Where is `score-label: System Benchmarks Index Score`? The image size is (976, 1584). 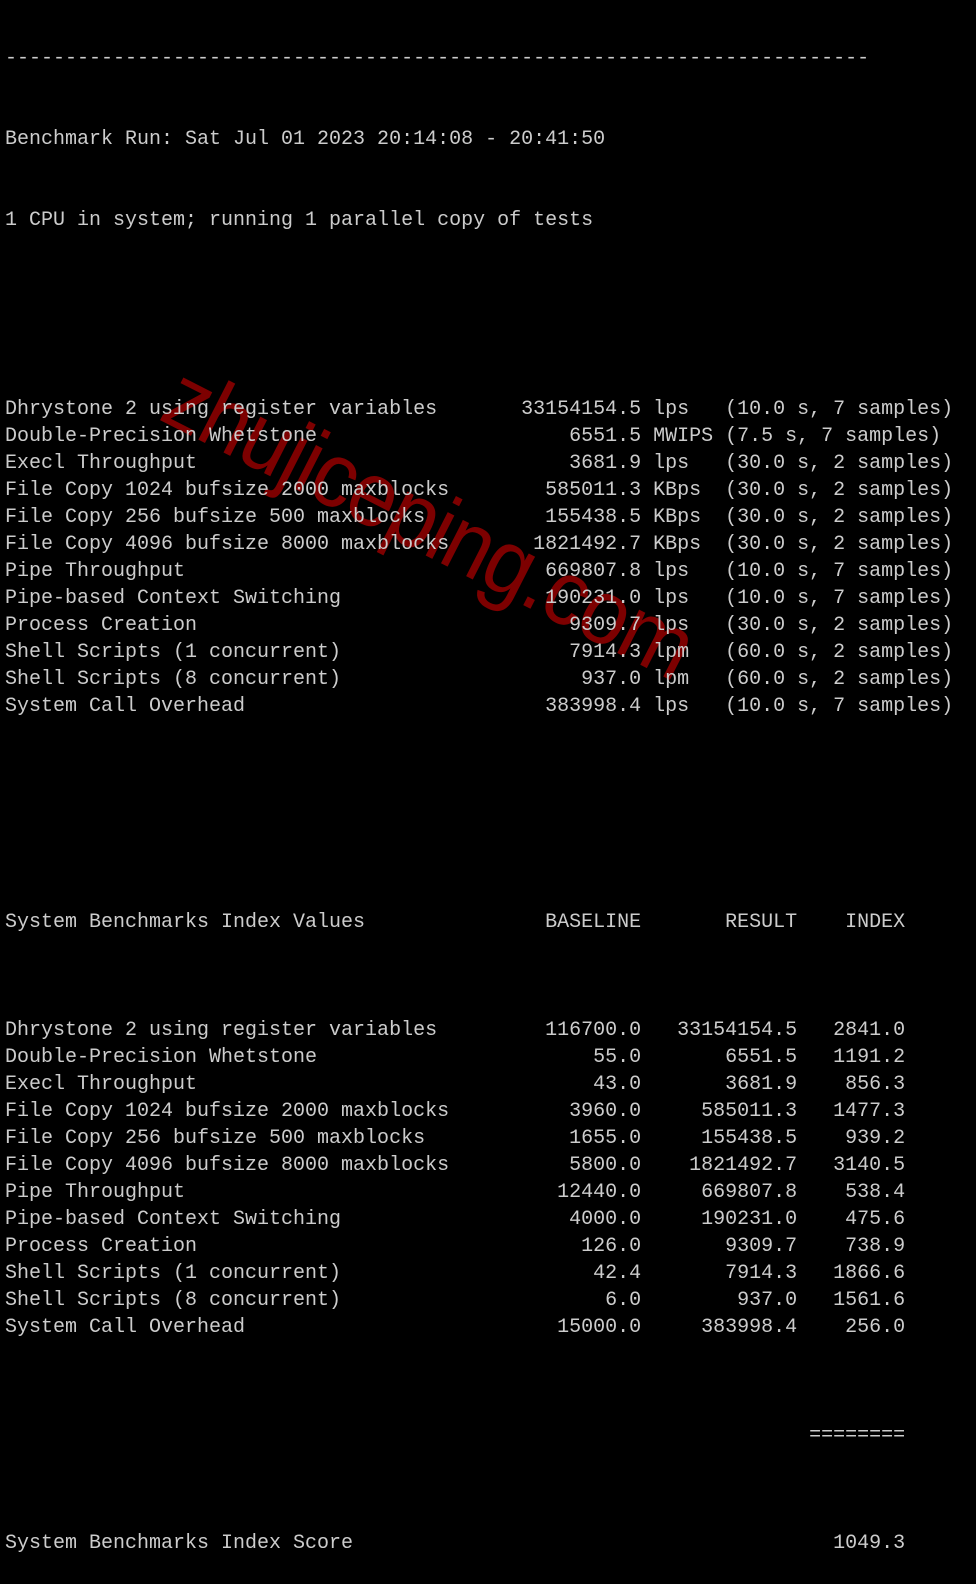
score-label: System Benchmarks Index Score is located at coordinates (179, 1543).